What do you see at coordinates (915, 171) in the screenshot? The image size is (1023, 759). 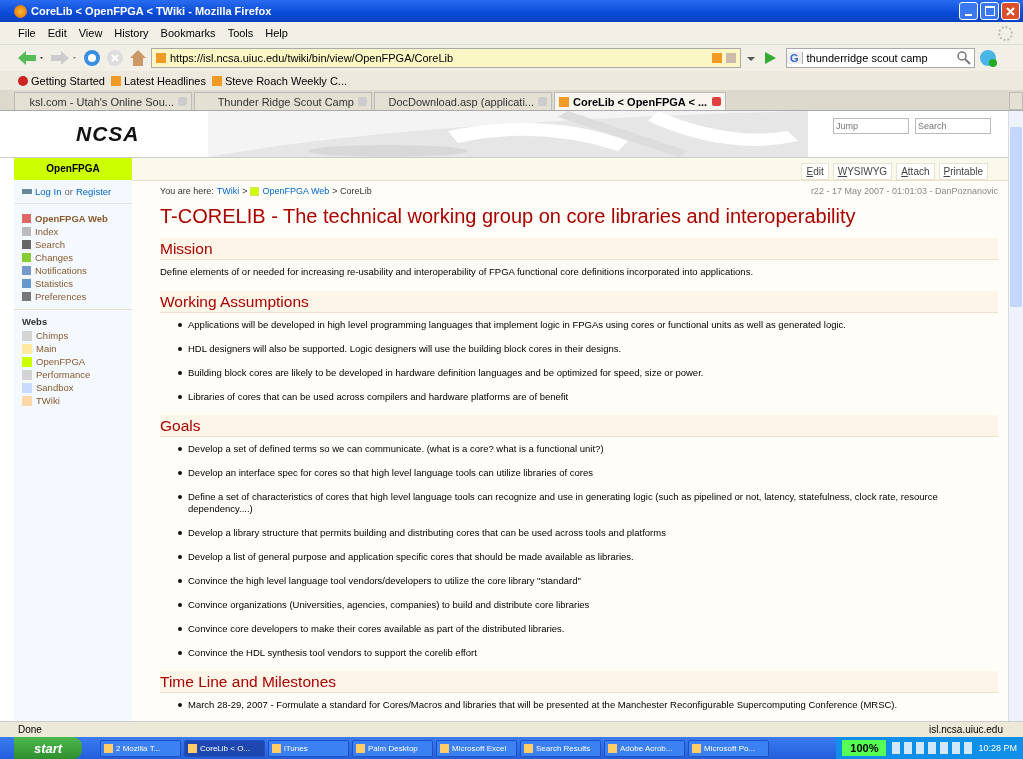 I see `topic-action-button: Attach` at bounding box center [915, 171].